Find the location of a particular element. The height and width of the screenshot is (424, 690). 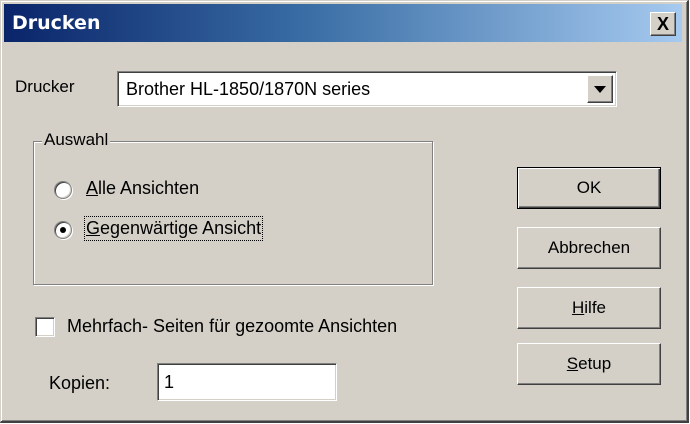

selection-group-title: Auswahl is located at coordinates (76, 140).